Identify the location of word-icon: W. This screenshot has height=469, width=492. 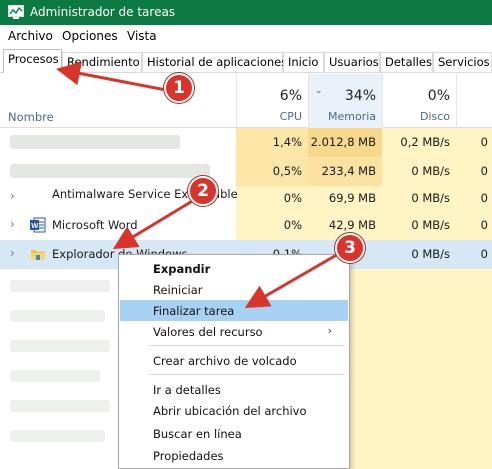
(38, 225).